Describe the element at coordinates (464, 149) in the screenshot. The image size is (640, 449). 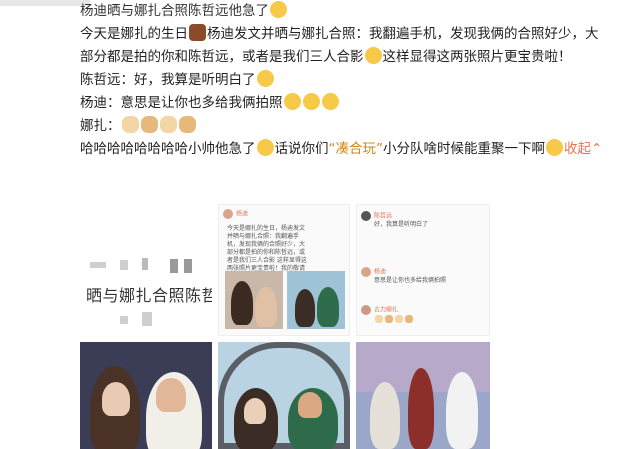
I see `post-text: 小分队啥时候能重聚一下啊` at that location.